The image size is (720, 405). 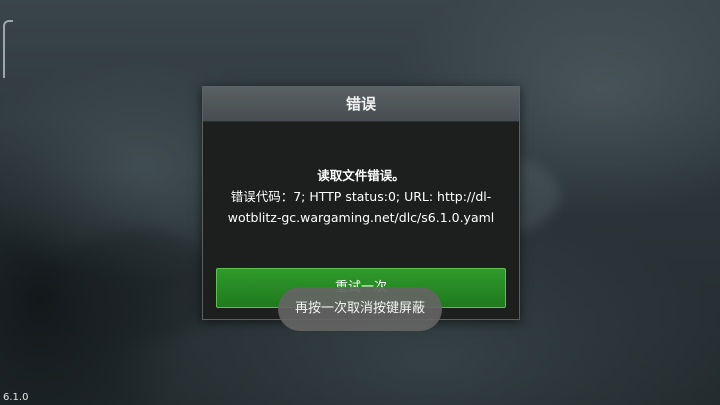 I want to click on toast-message: 再按一次取消按键屏蔽, so click(x=360, y=309).